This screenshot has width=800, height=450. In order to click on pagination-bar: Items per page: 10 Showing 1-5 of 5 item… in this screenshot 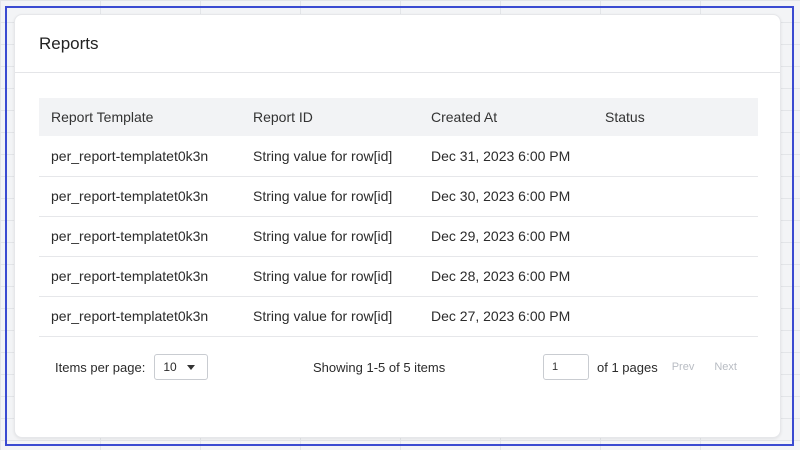, I will do `click(398, 367)`.